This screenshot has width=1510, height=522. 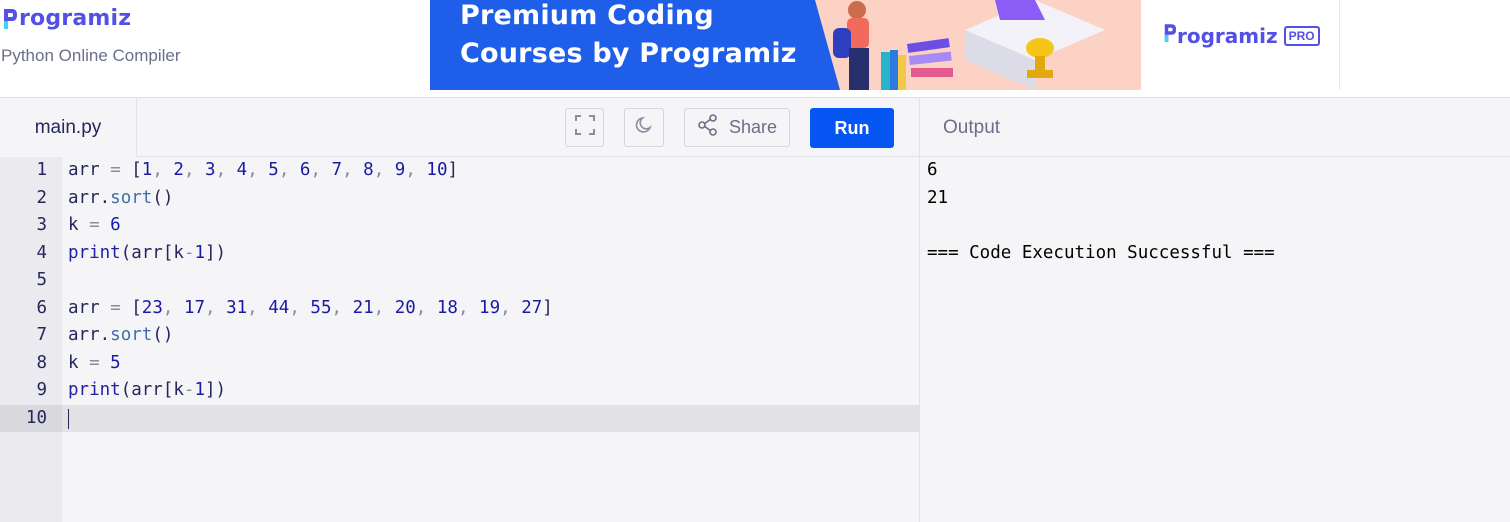 I want to click on code-token: 27, so click(x=532, y=307).